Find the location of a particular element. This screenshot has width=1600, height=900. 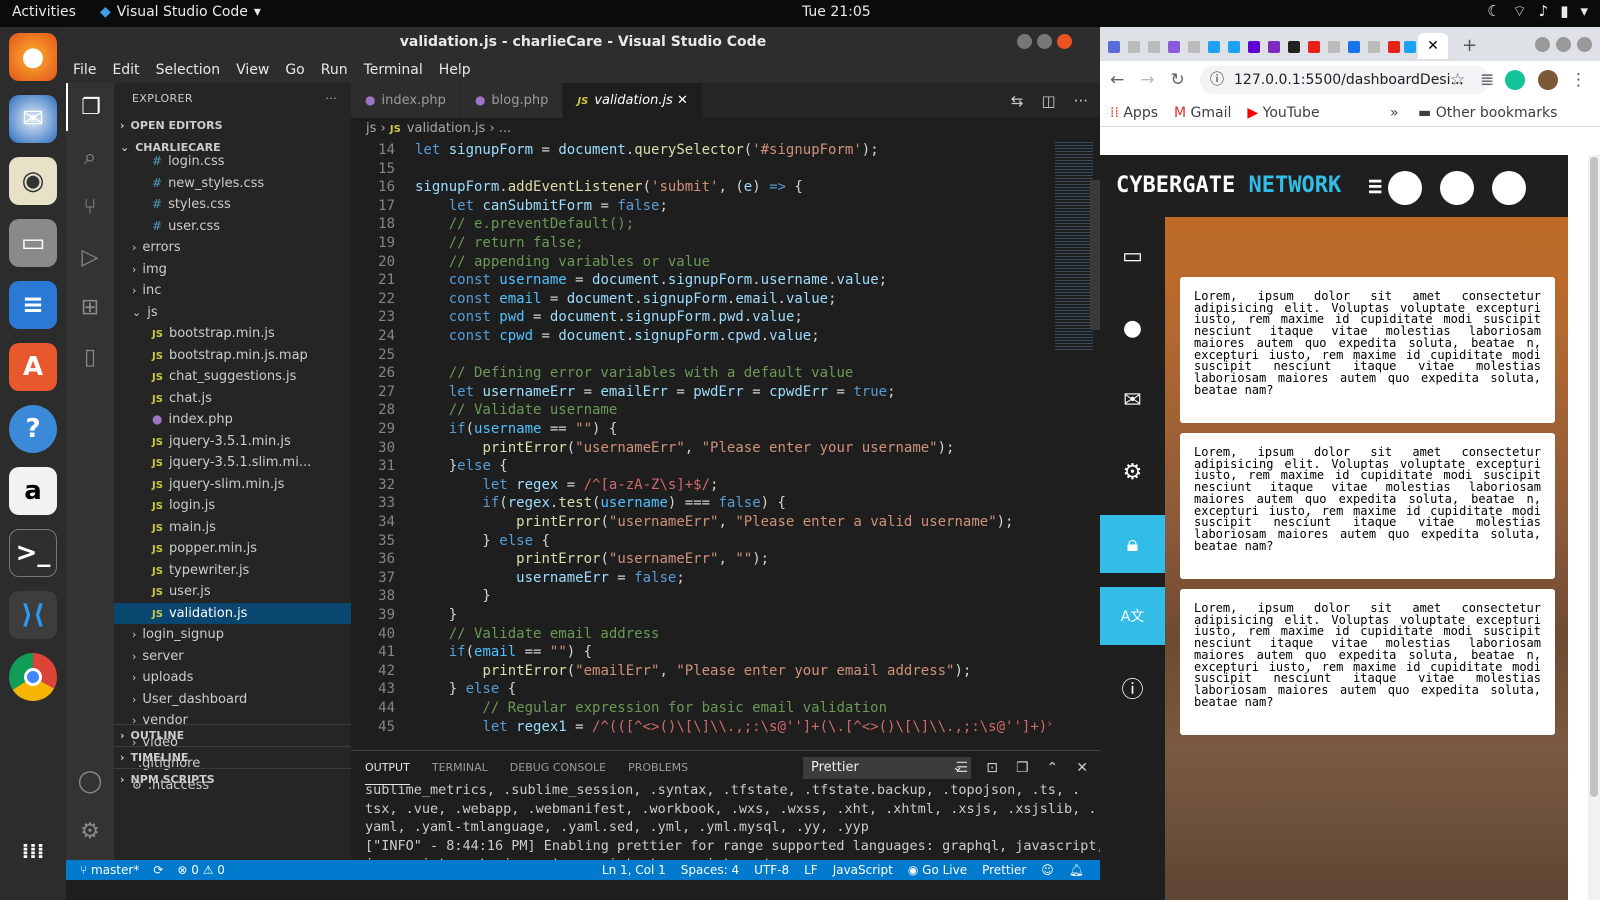

reading-list-icon: ≣ is located at coordinates (1487, 80).